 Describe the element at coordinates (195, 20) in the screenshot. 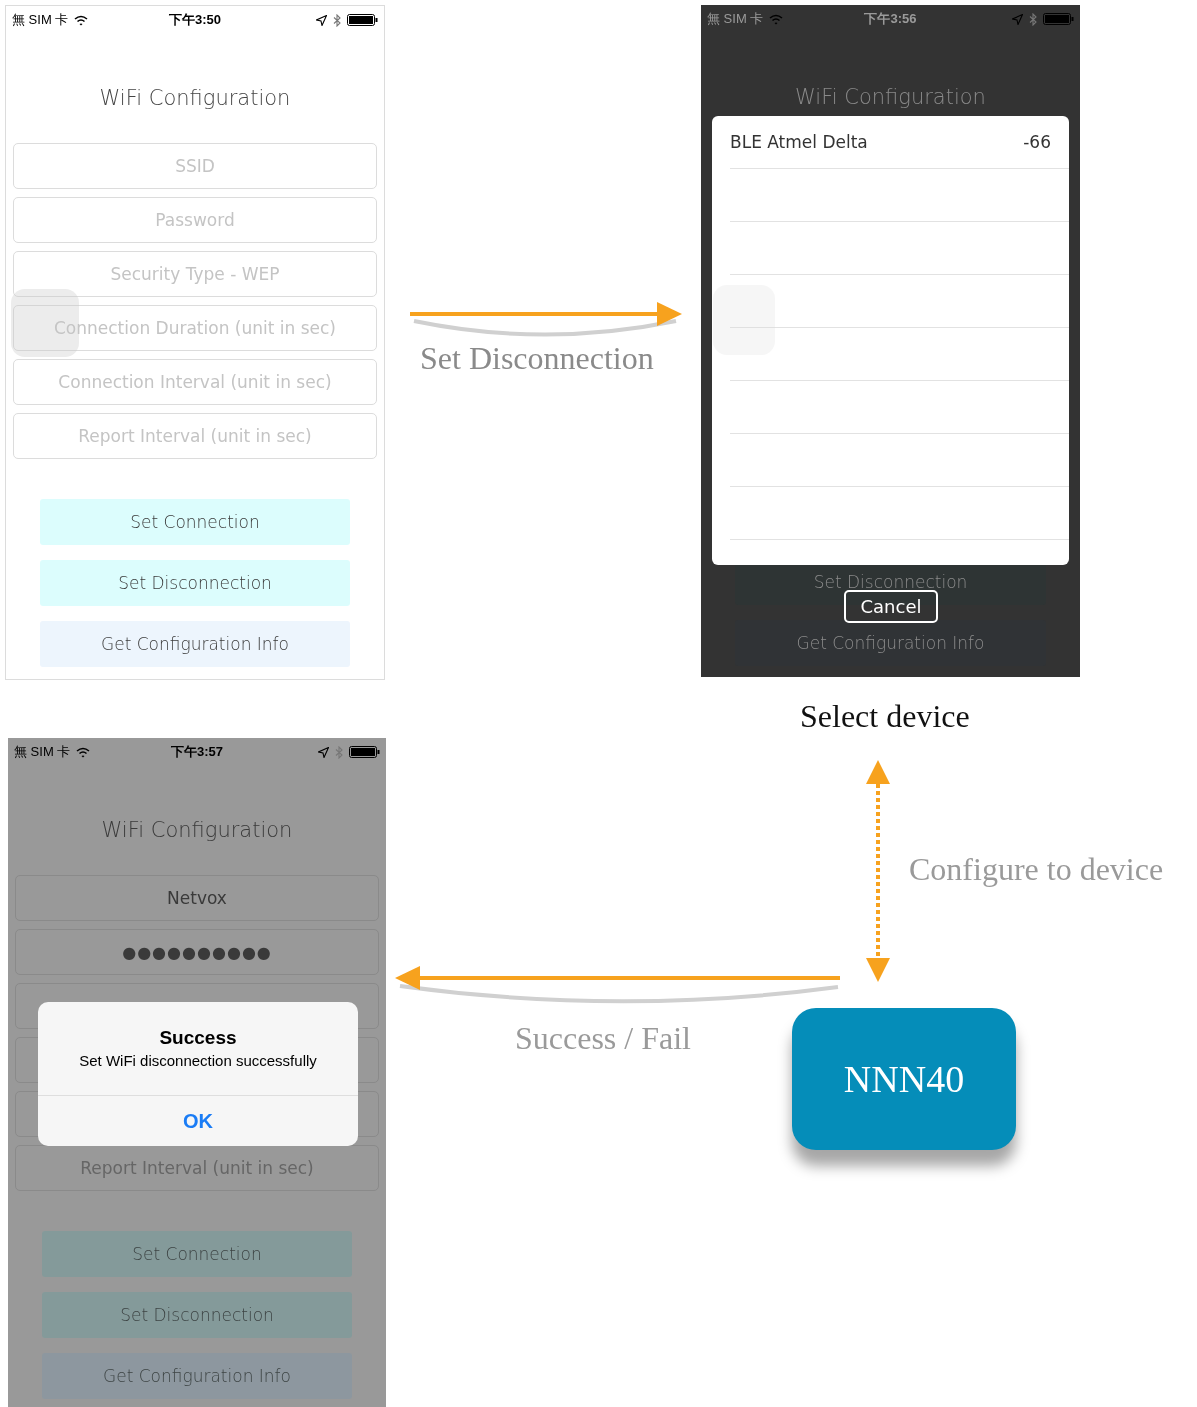

I see `status-time: 下午3:50` at that location.